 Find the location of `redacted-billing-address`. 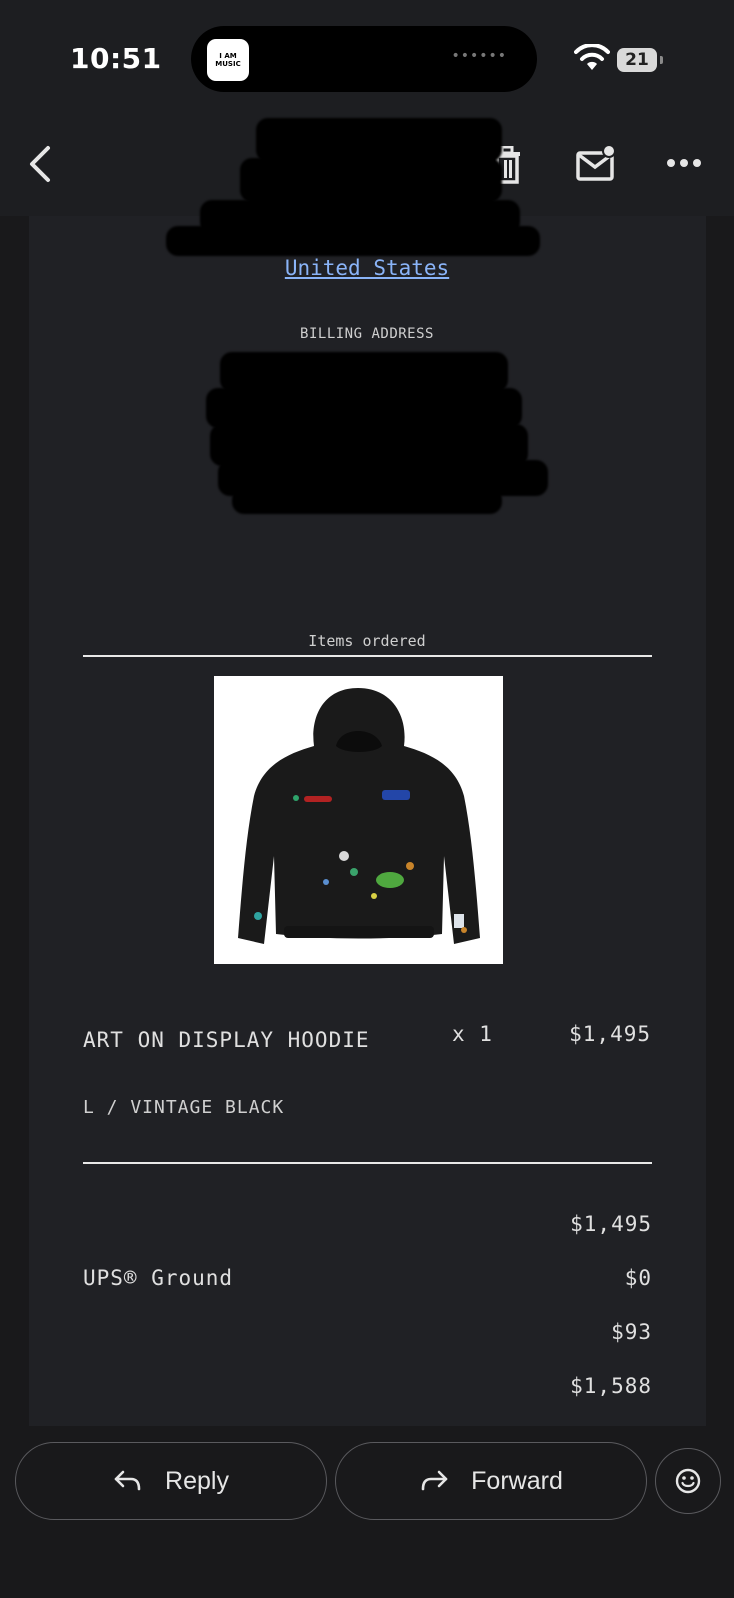

redacted-billing-address is located at coordinates (364, 372).